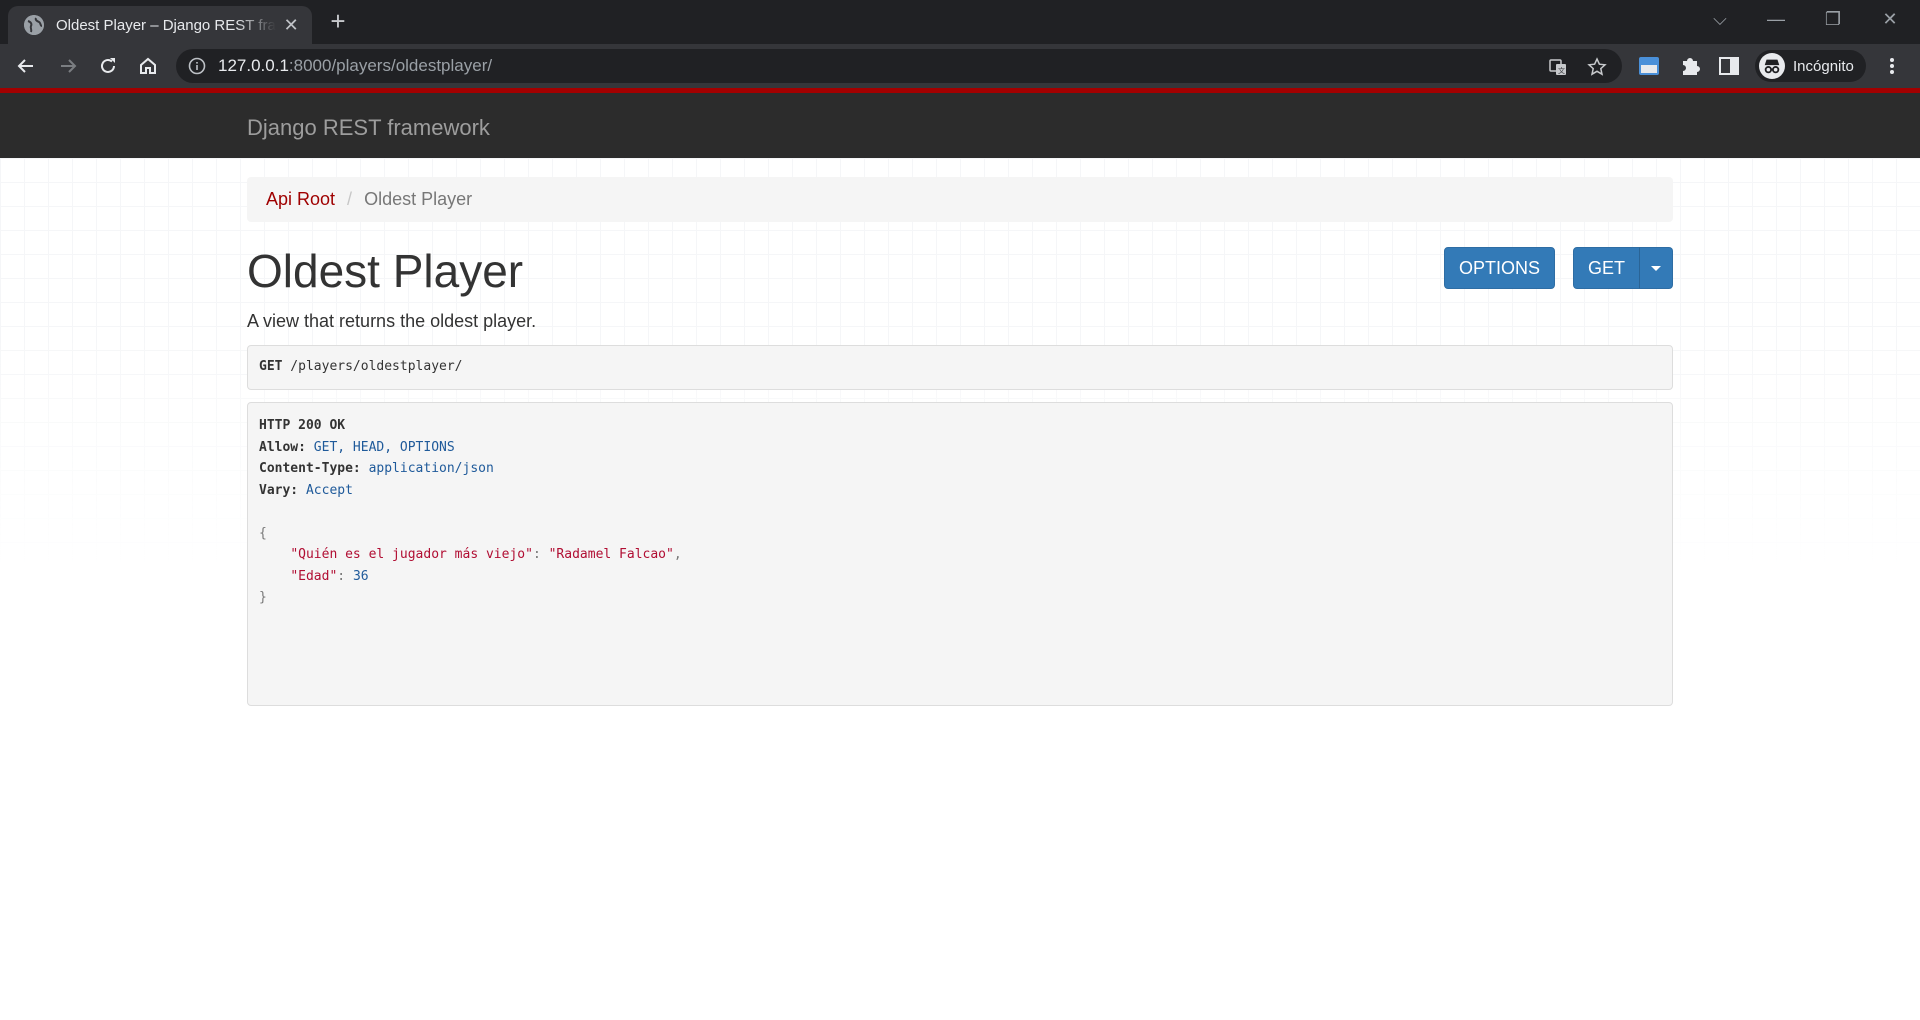 Image resolution: width=1920 pixels, height=1020 pixels. Describe the element at coordinates (385, 271) in the screenshot. I see `page-title: Oldest Player` at that location.